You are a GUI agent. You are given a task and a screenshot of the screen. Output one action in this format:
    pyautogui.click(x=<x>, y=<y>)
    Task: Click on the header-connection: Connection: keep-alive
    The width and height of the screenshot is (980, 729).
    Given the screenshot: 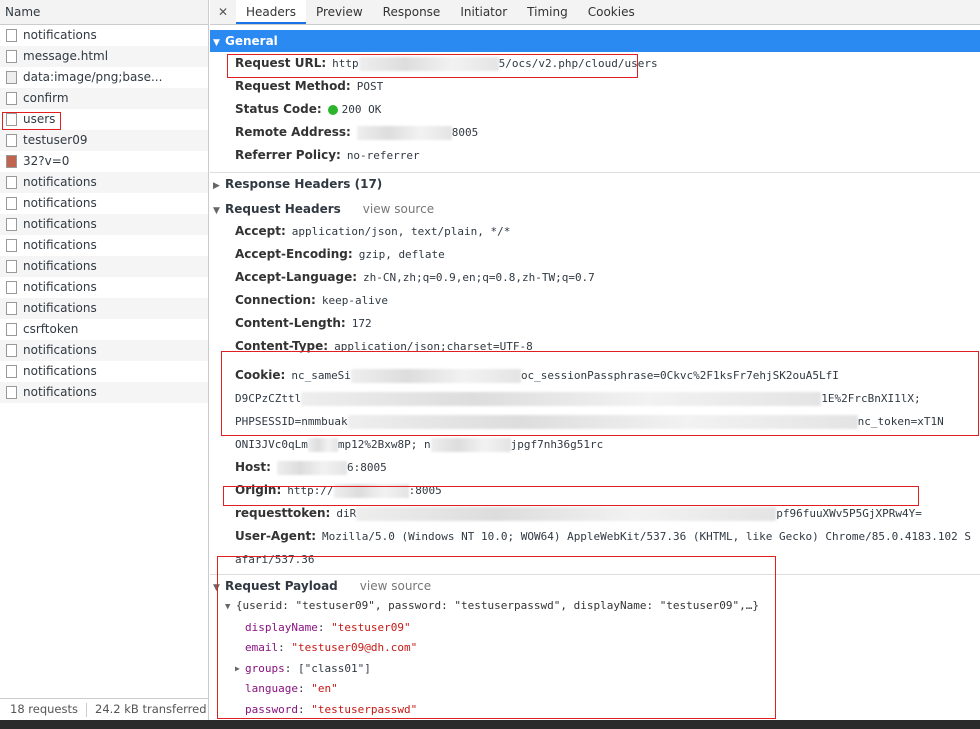 What is the action you would take?
    pyautogui.click(x=595, y=300)
    